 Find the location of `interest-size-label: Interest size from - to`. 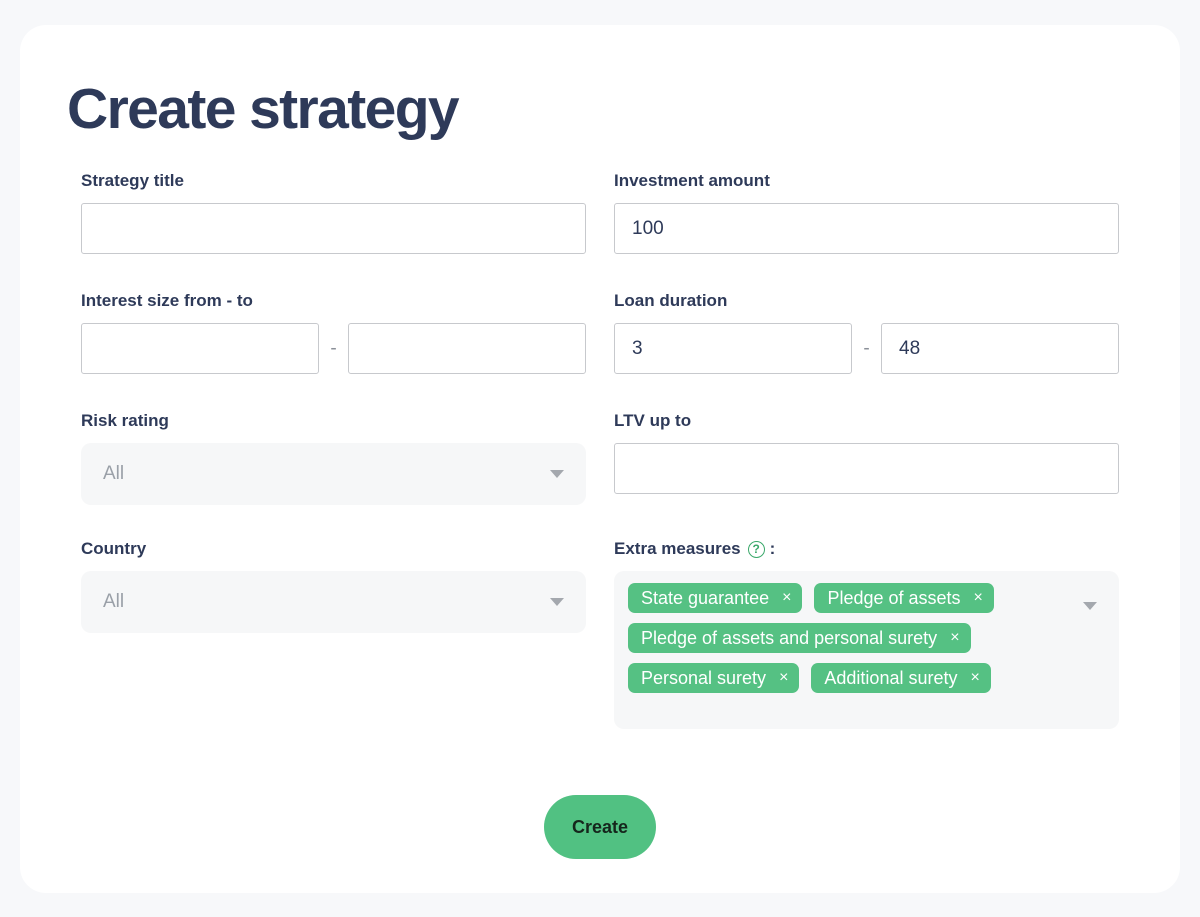

interest-size-label: Interest size from - to is located at coordinates (167, 301).